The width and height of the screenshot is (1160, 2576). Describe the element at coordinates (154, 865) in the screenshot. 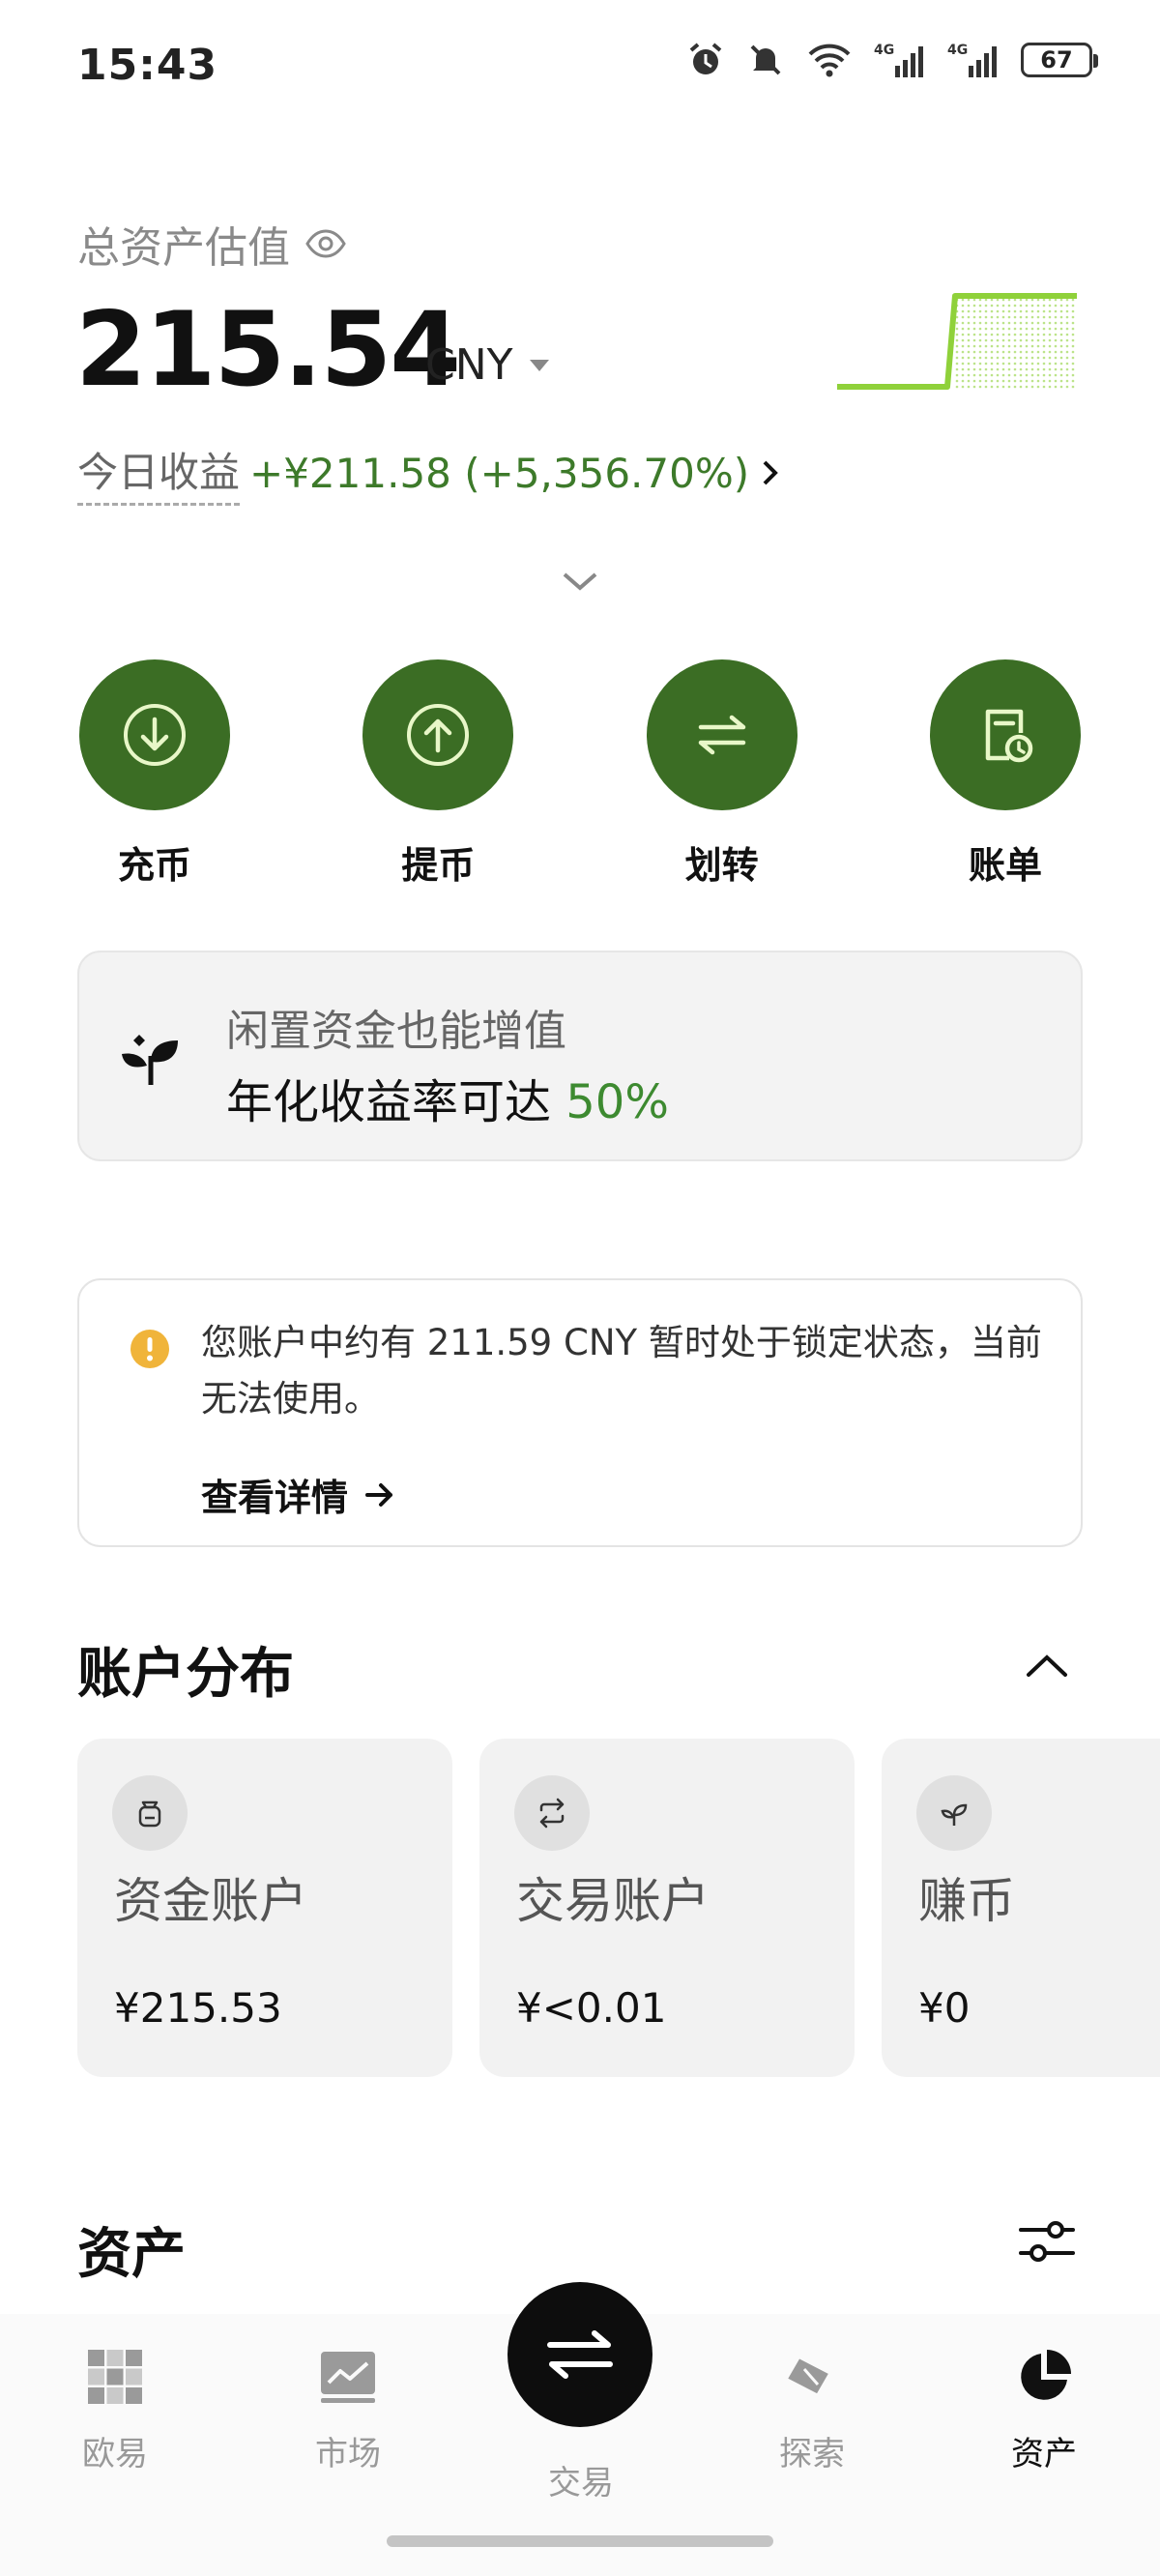

I see `deposit-label: 充币` at that location.